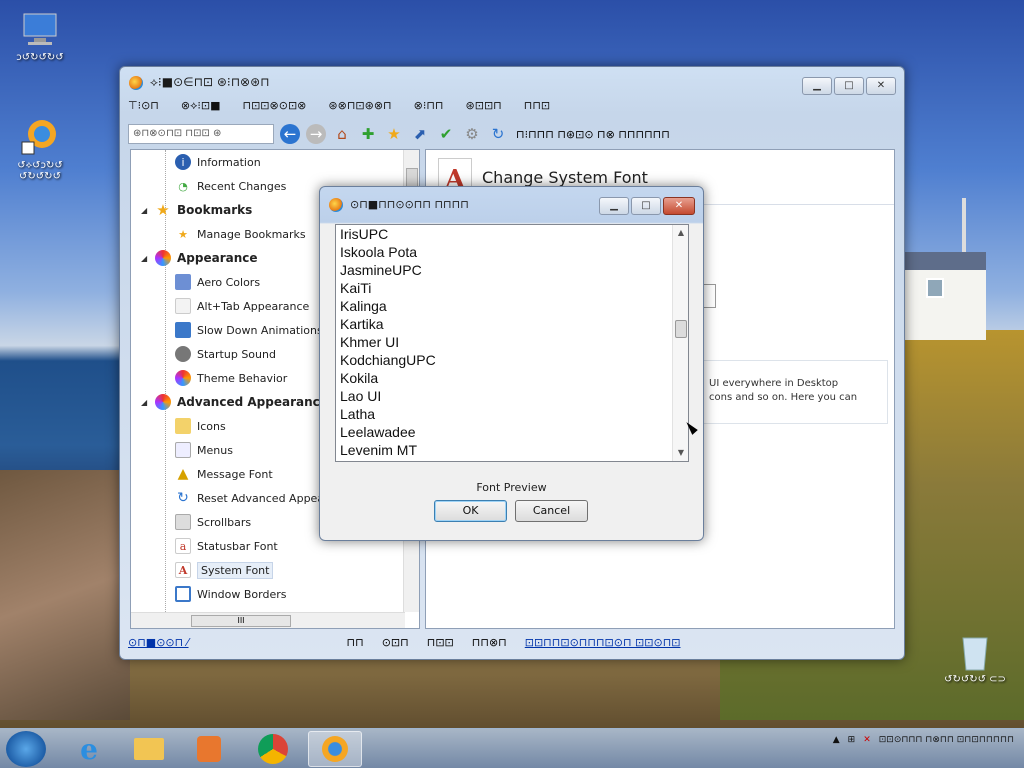  What do you see at coordinates (158, 642) in the screenshot?
I see `status-link-left: ⊙⊓■⊙⊙⊓ ⁄` at bounding box center [158, 642].